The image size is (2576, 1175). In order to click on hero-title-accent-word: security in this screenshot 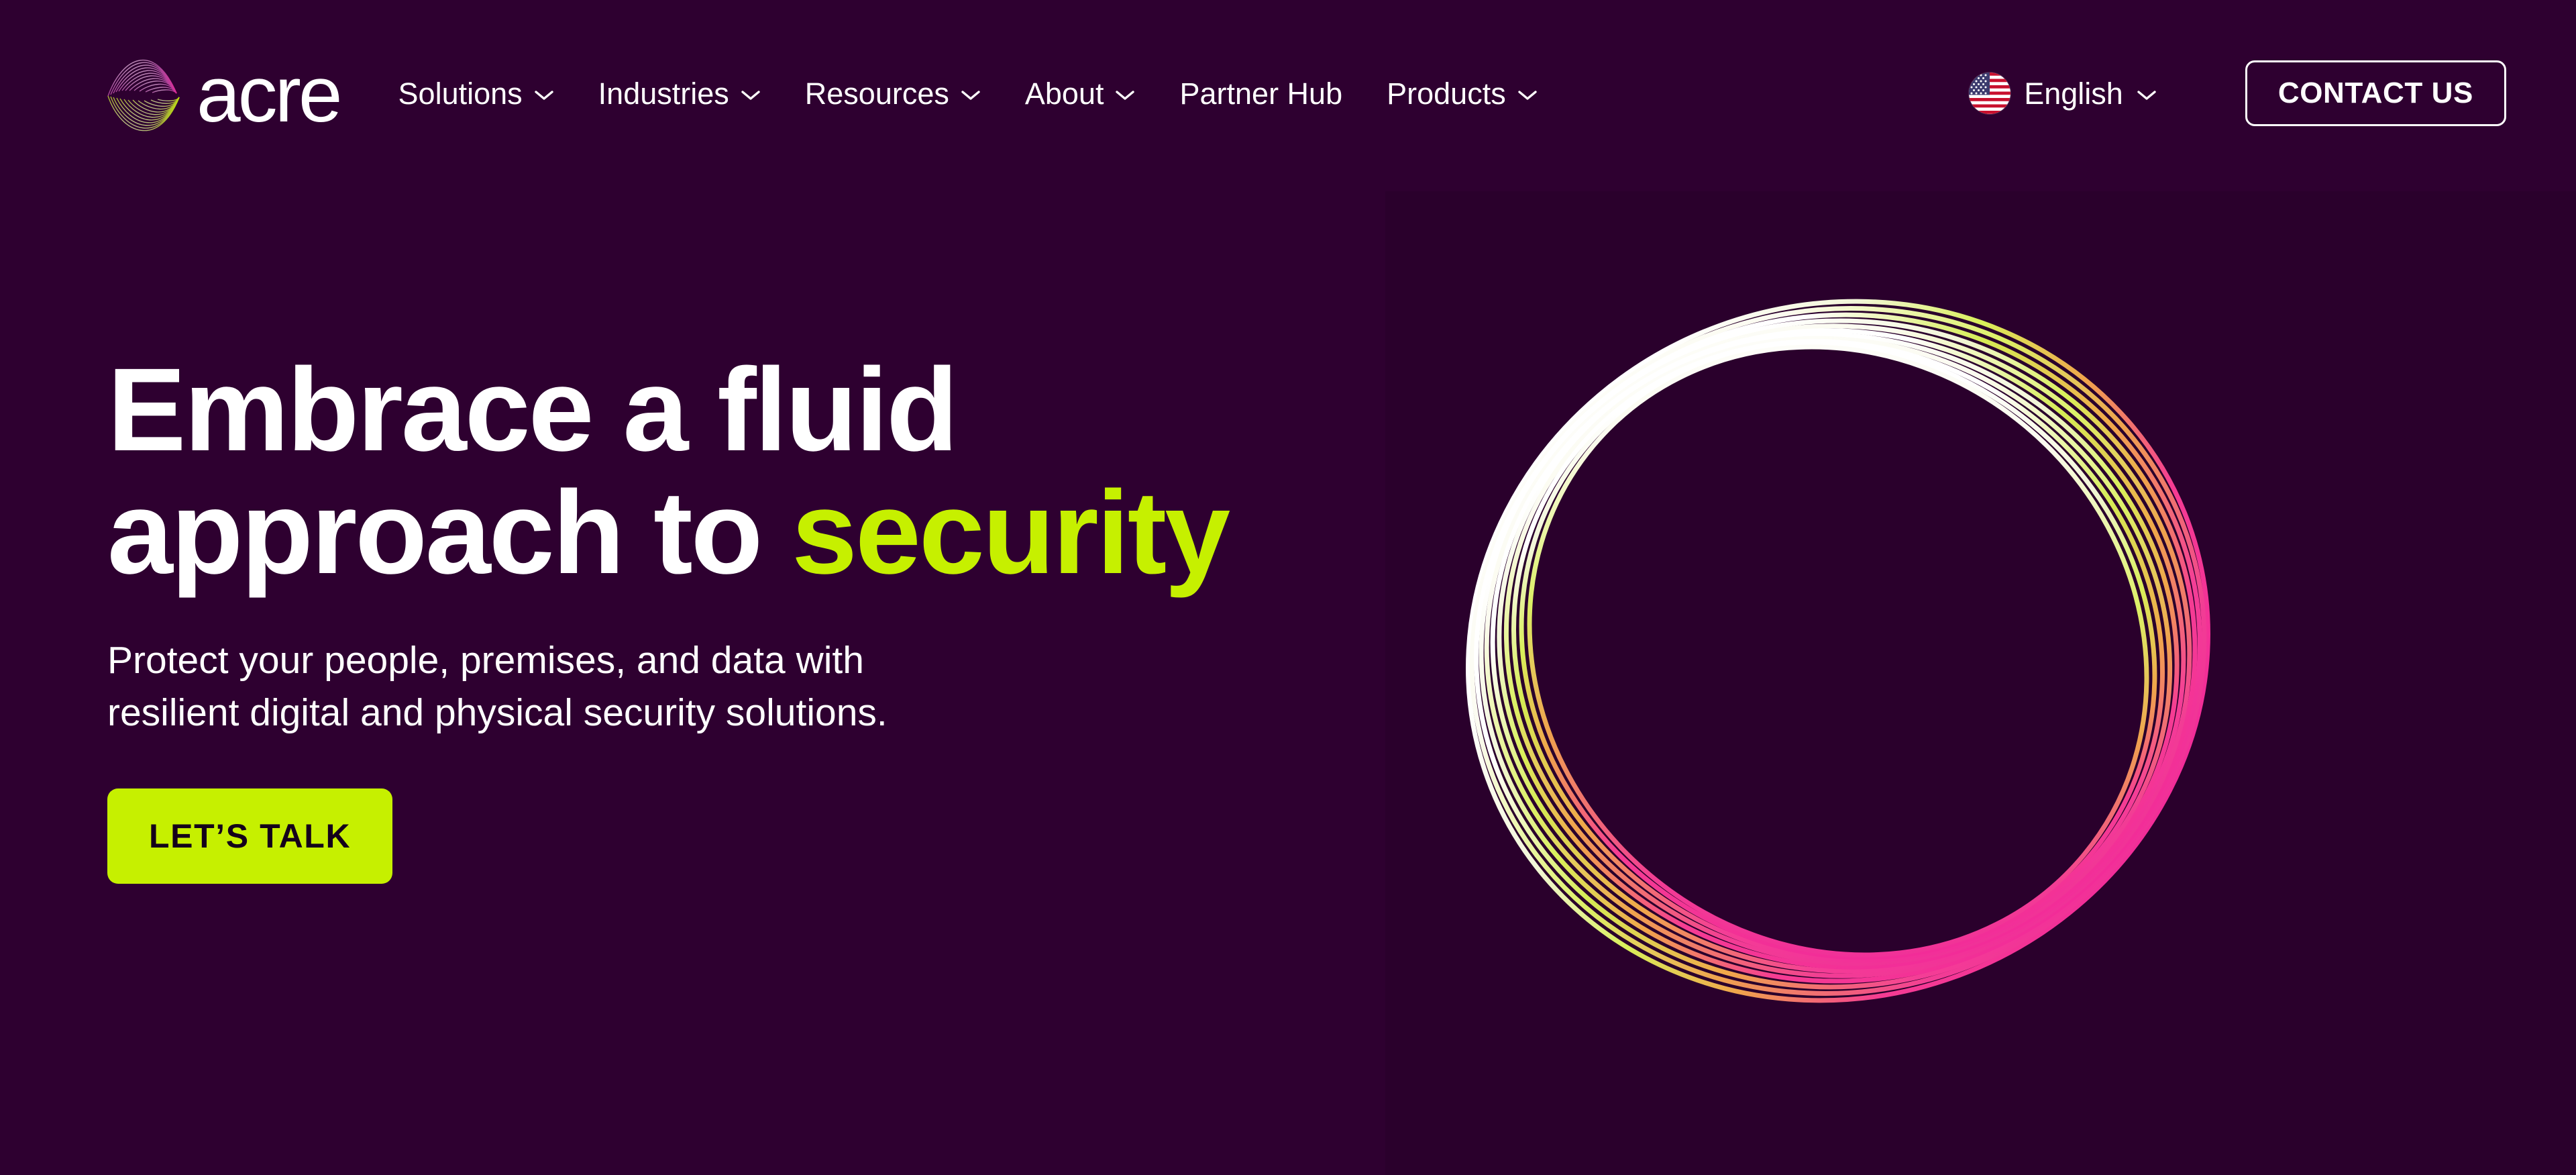, I will do `click(1011, 533)`.